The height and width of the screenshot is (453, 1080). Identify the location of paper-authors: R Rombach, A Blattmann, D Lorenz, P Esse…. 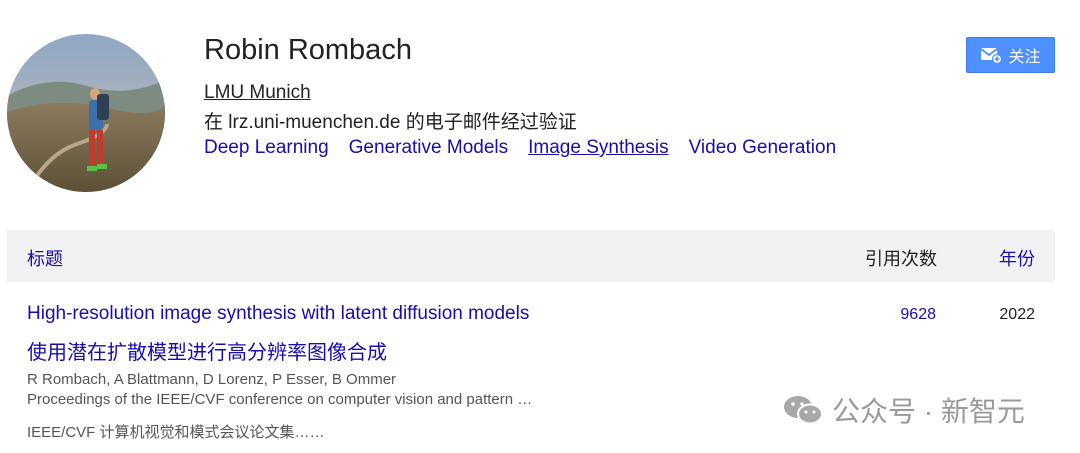
(212, 379).